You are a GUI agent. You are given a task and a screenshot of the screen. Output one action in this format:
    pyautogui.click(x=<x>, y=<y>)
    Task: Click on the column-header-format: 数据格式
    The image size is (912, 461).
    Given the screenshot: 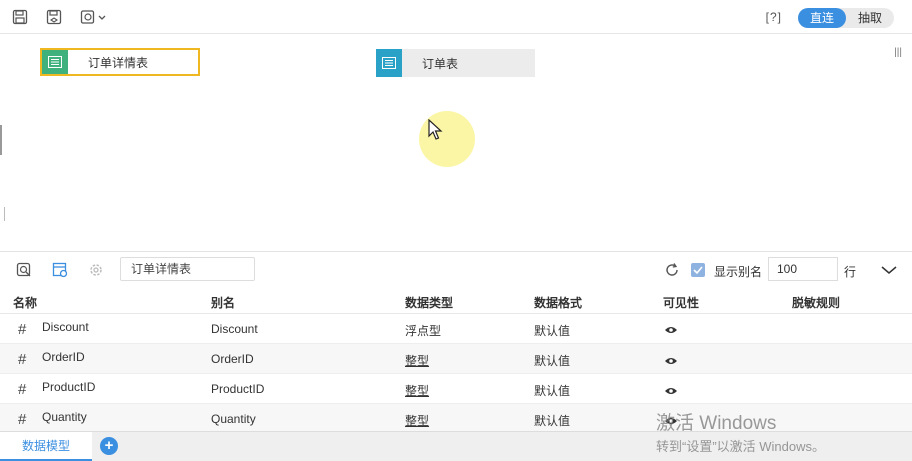 What is the action you would take?
    pyautogui.click(x=558, y=302)
    